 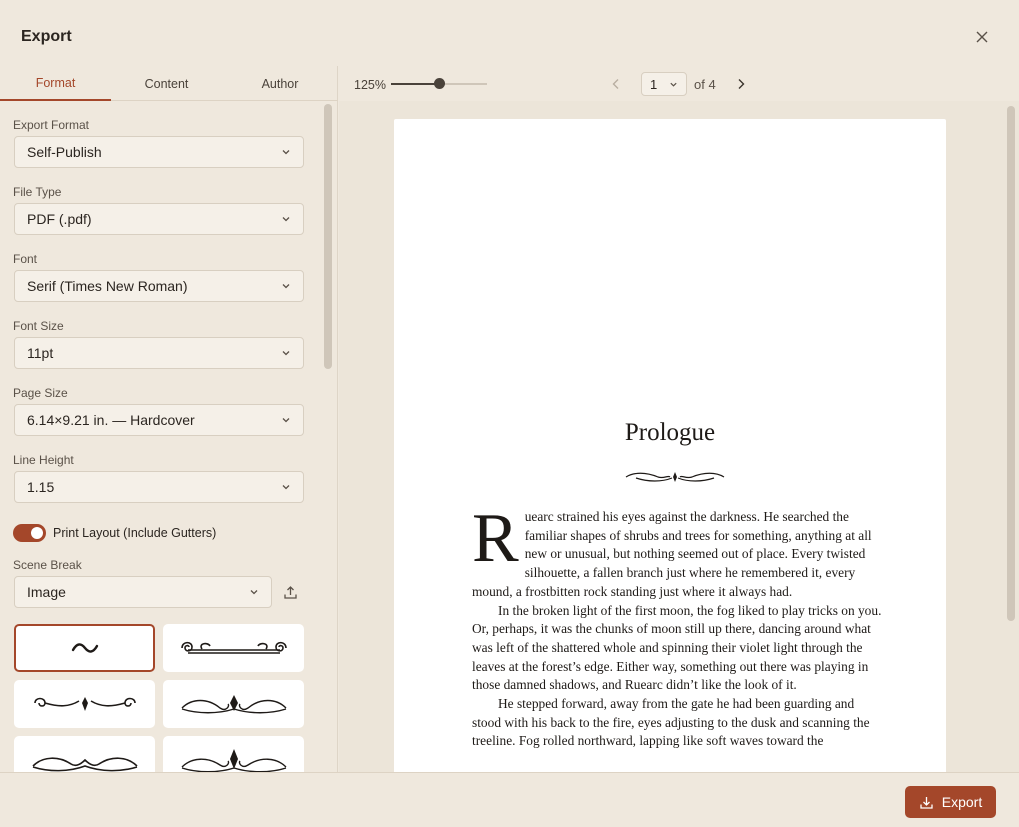 I want to click on scene-break-option-bar-scroll, so click(x=233, y=648).